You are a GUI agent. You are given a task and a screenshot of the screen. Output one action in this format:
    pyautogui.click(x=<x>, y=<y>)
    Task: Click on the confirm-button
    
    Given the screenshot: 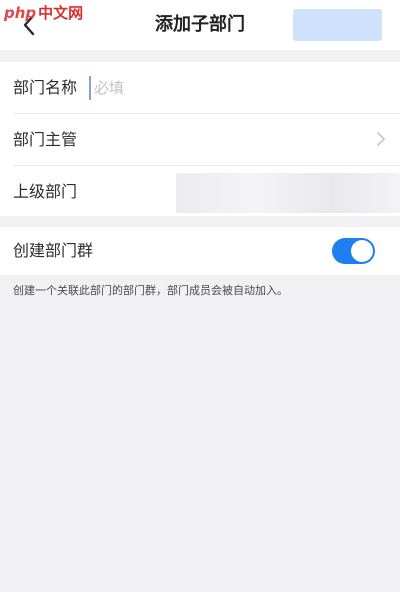 What is the action you would take?
    pyautogui.click(x=337, y=25)
    